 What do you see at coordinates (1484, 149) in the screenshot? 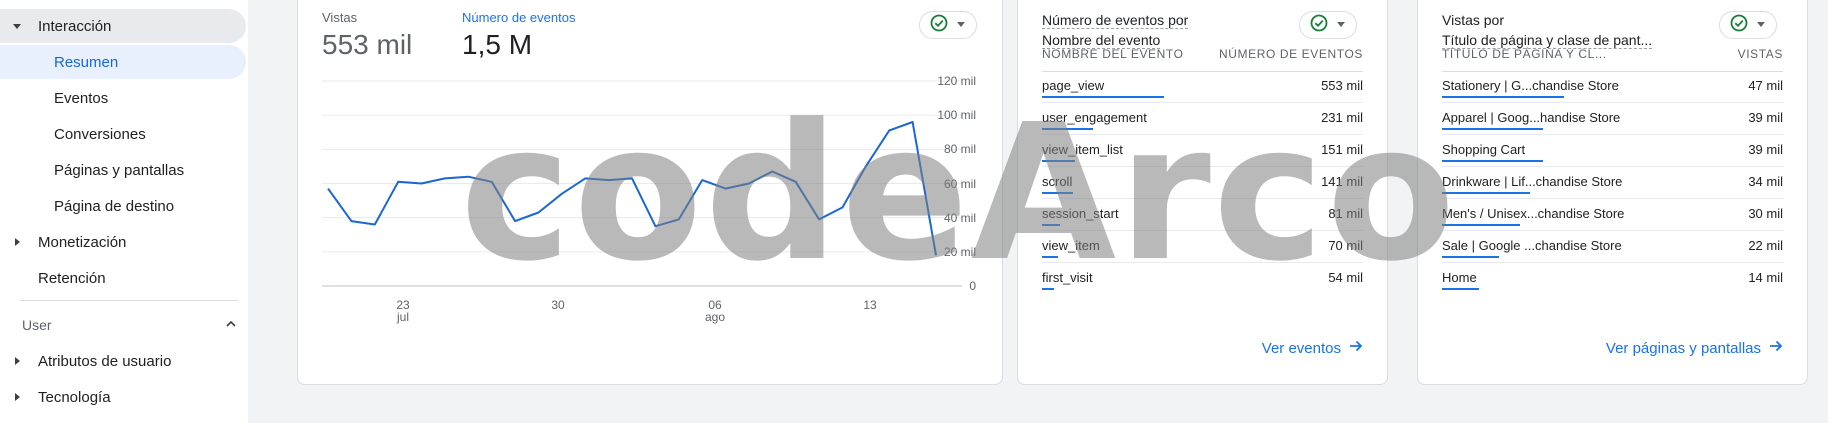
I see `row-name: Shopping Cart` at bounding box center [1484, 149].